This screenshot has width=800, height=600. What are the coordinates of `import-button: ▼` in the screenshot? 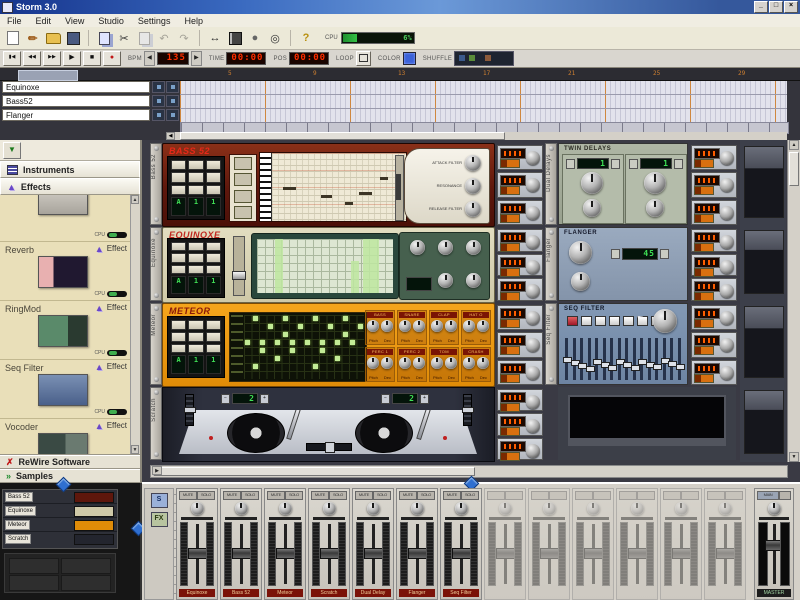 It's located at (12, 150).